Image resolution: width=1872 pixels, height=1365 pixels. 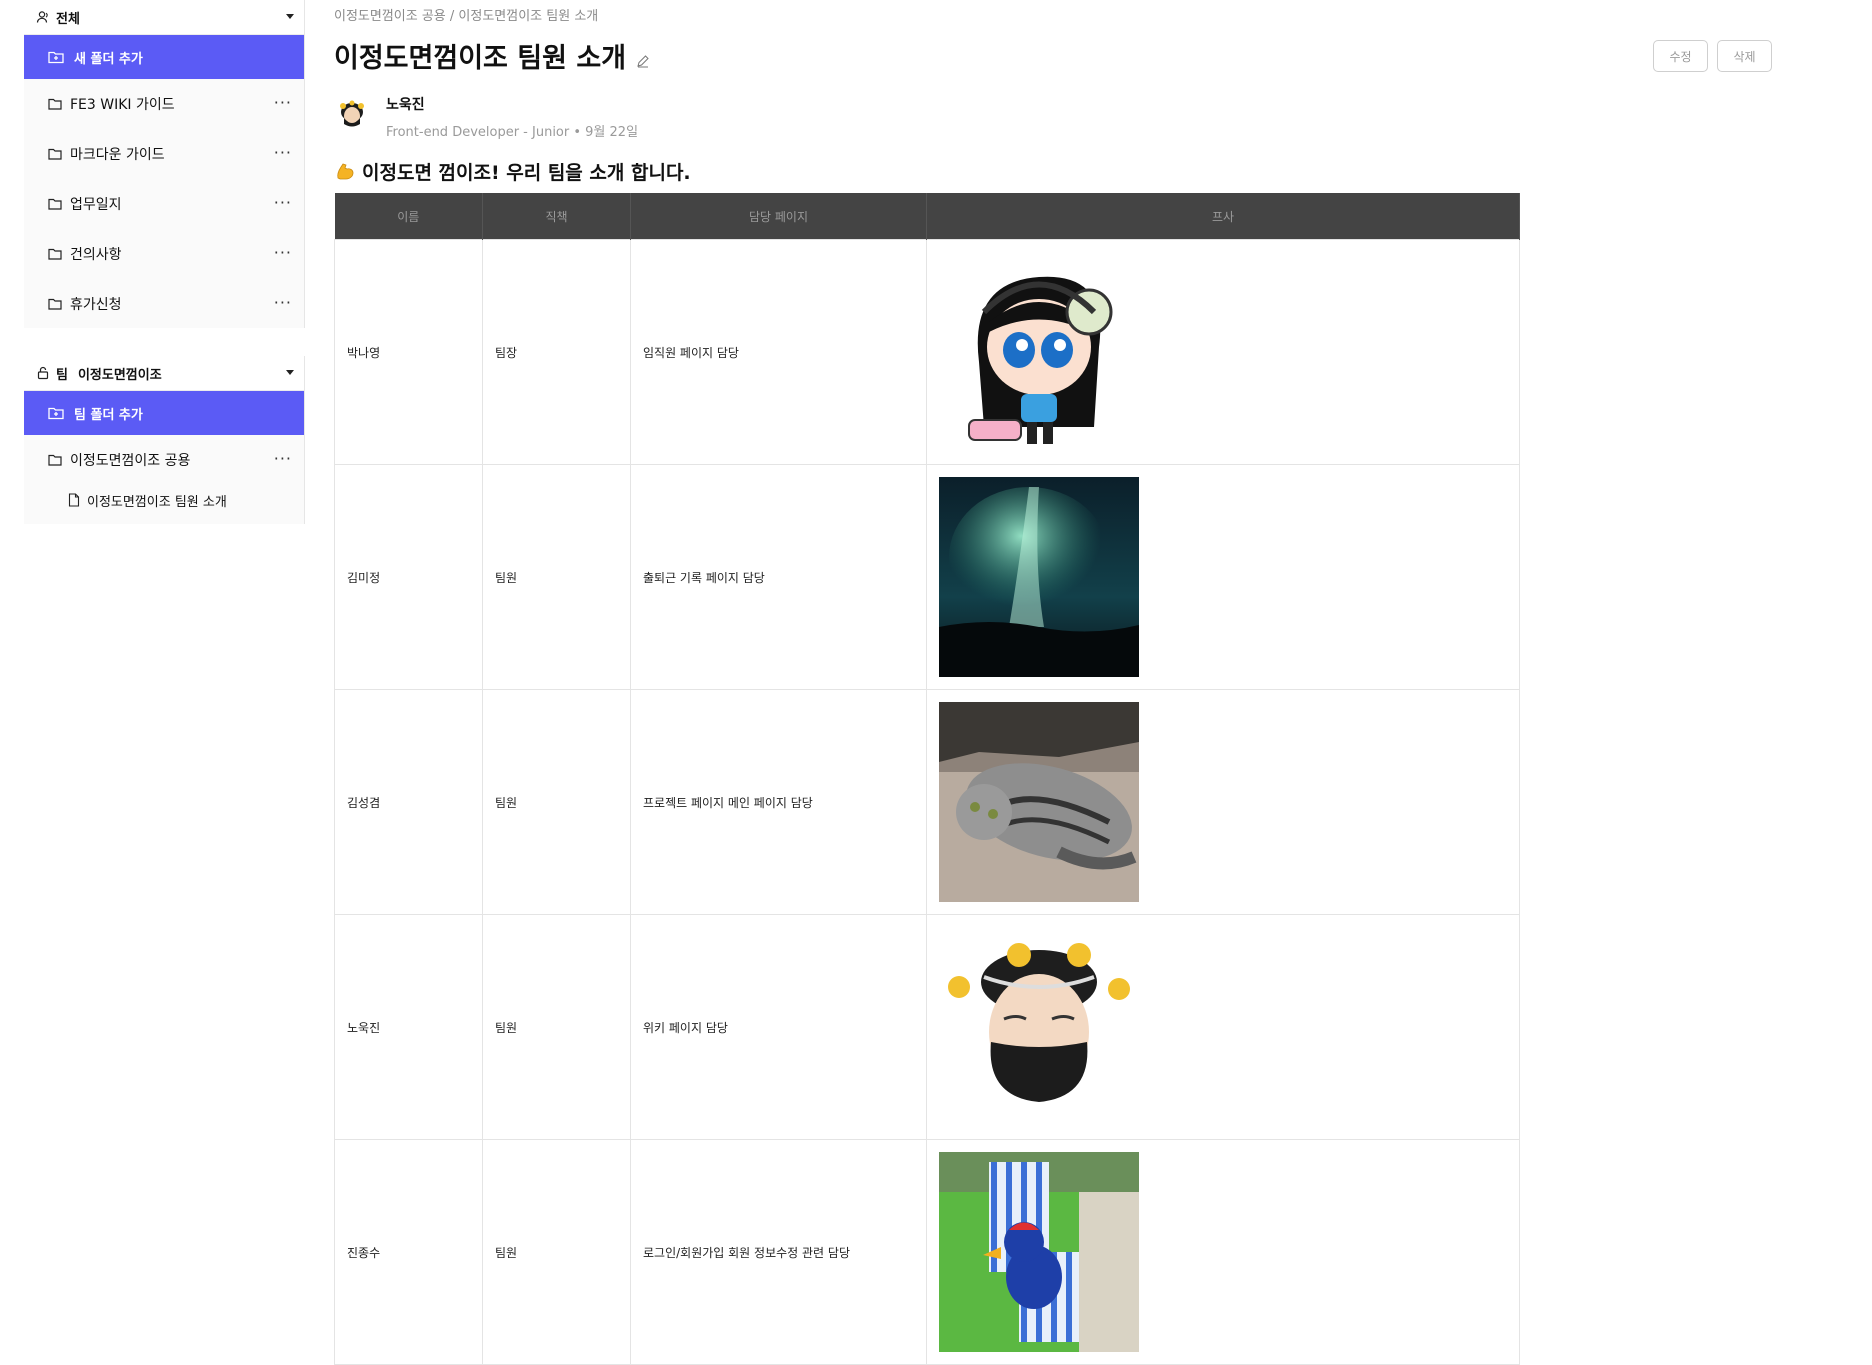 I want to click on header-role: 직책, so click(x=556, y=216).